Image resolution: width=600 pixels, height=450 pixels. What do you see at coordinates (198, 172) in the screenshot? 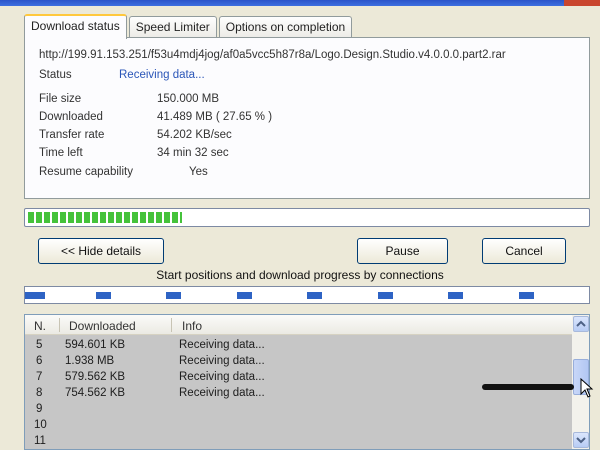
I see `info-value: Yes` at bounding box center [198, 172].